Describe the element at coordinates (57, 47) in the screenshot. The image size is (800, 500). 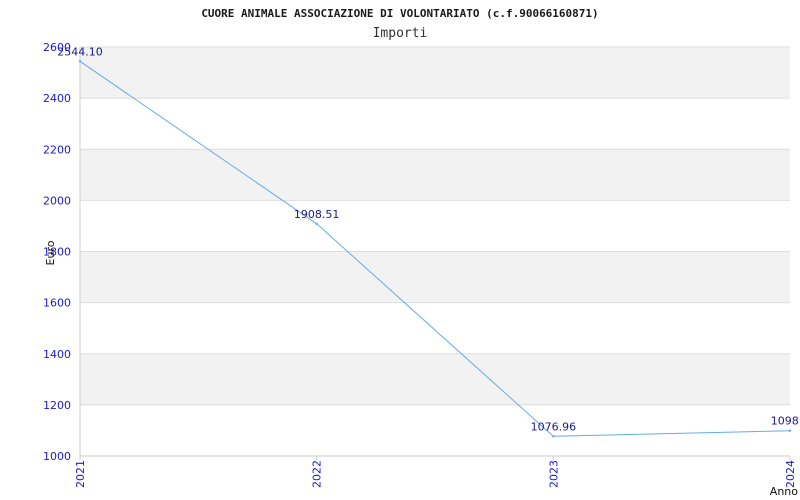
I see `y-tick-label: 2600` at that location.